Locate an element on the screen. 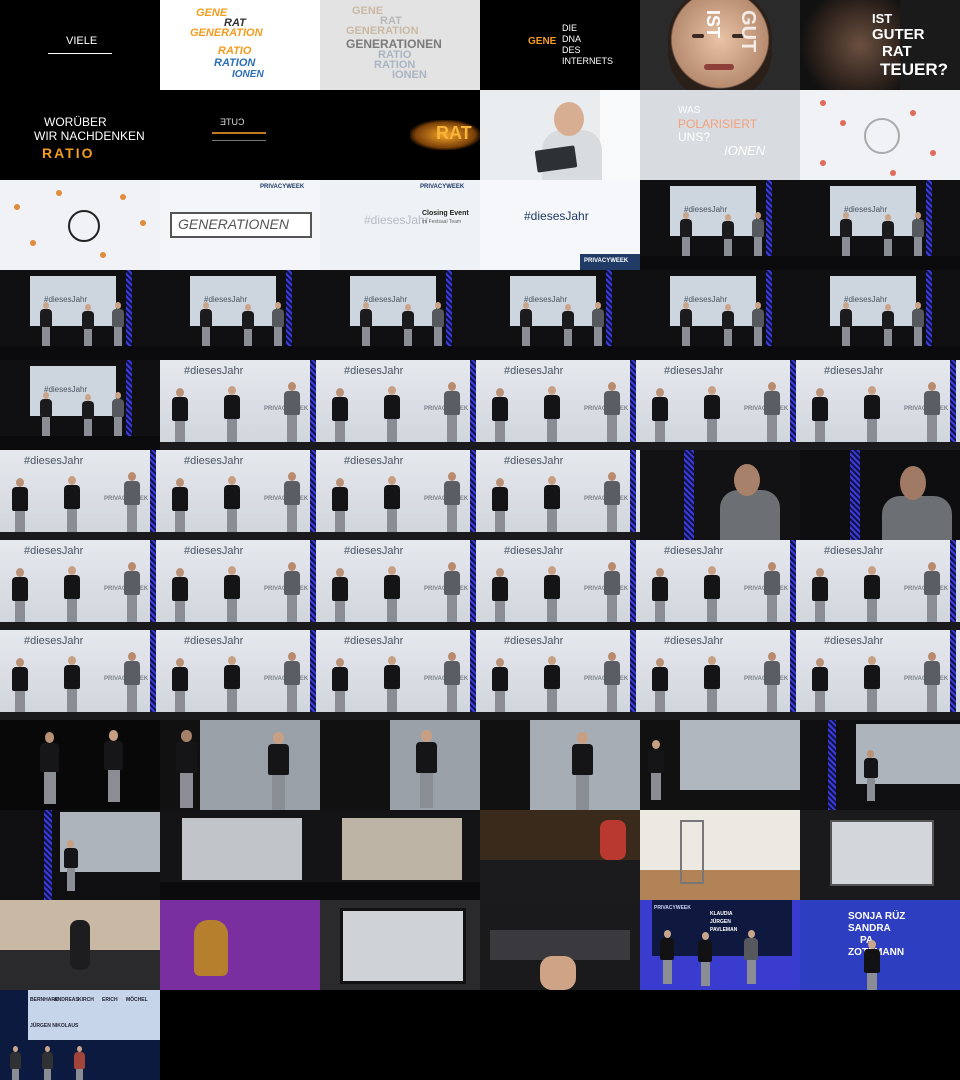 This screenshot has height=1080, width=960. tile-dna: GENE DIE DNA DES INTERNETS is located at coordinates (560, 45).